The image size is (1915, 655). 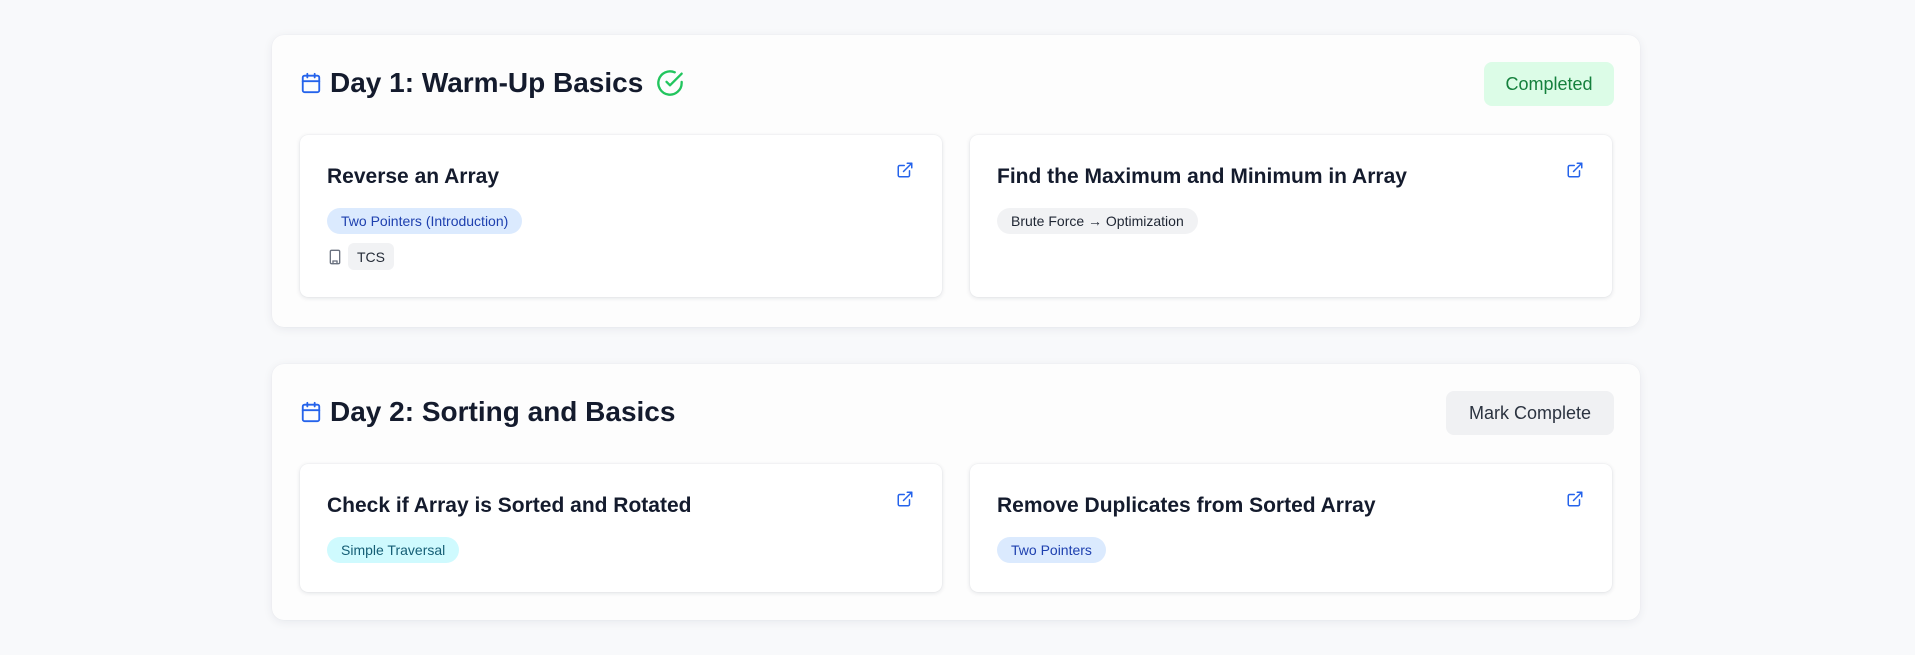 I want to click on company-row: TCS, so click(x=360, y=256).